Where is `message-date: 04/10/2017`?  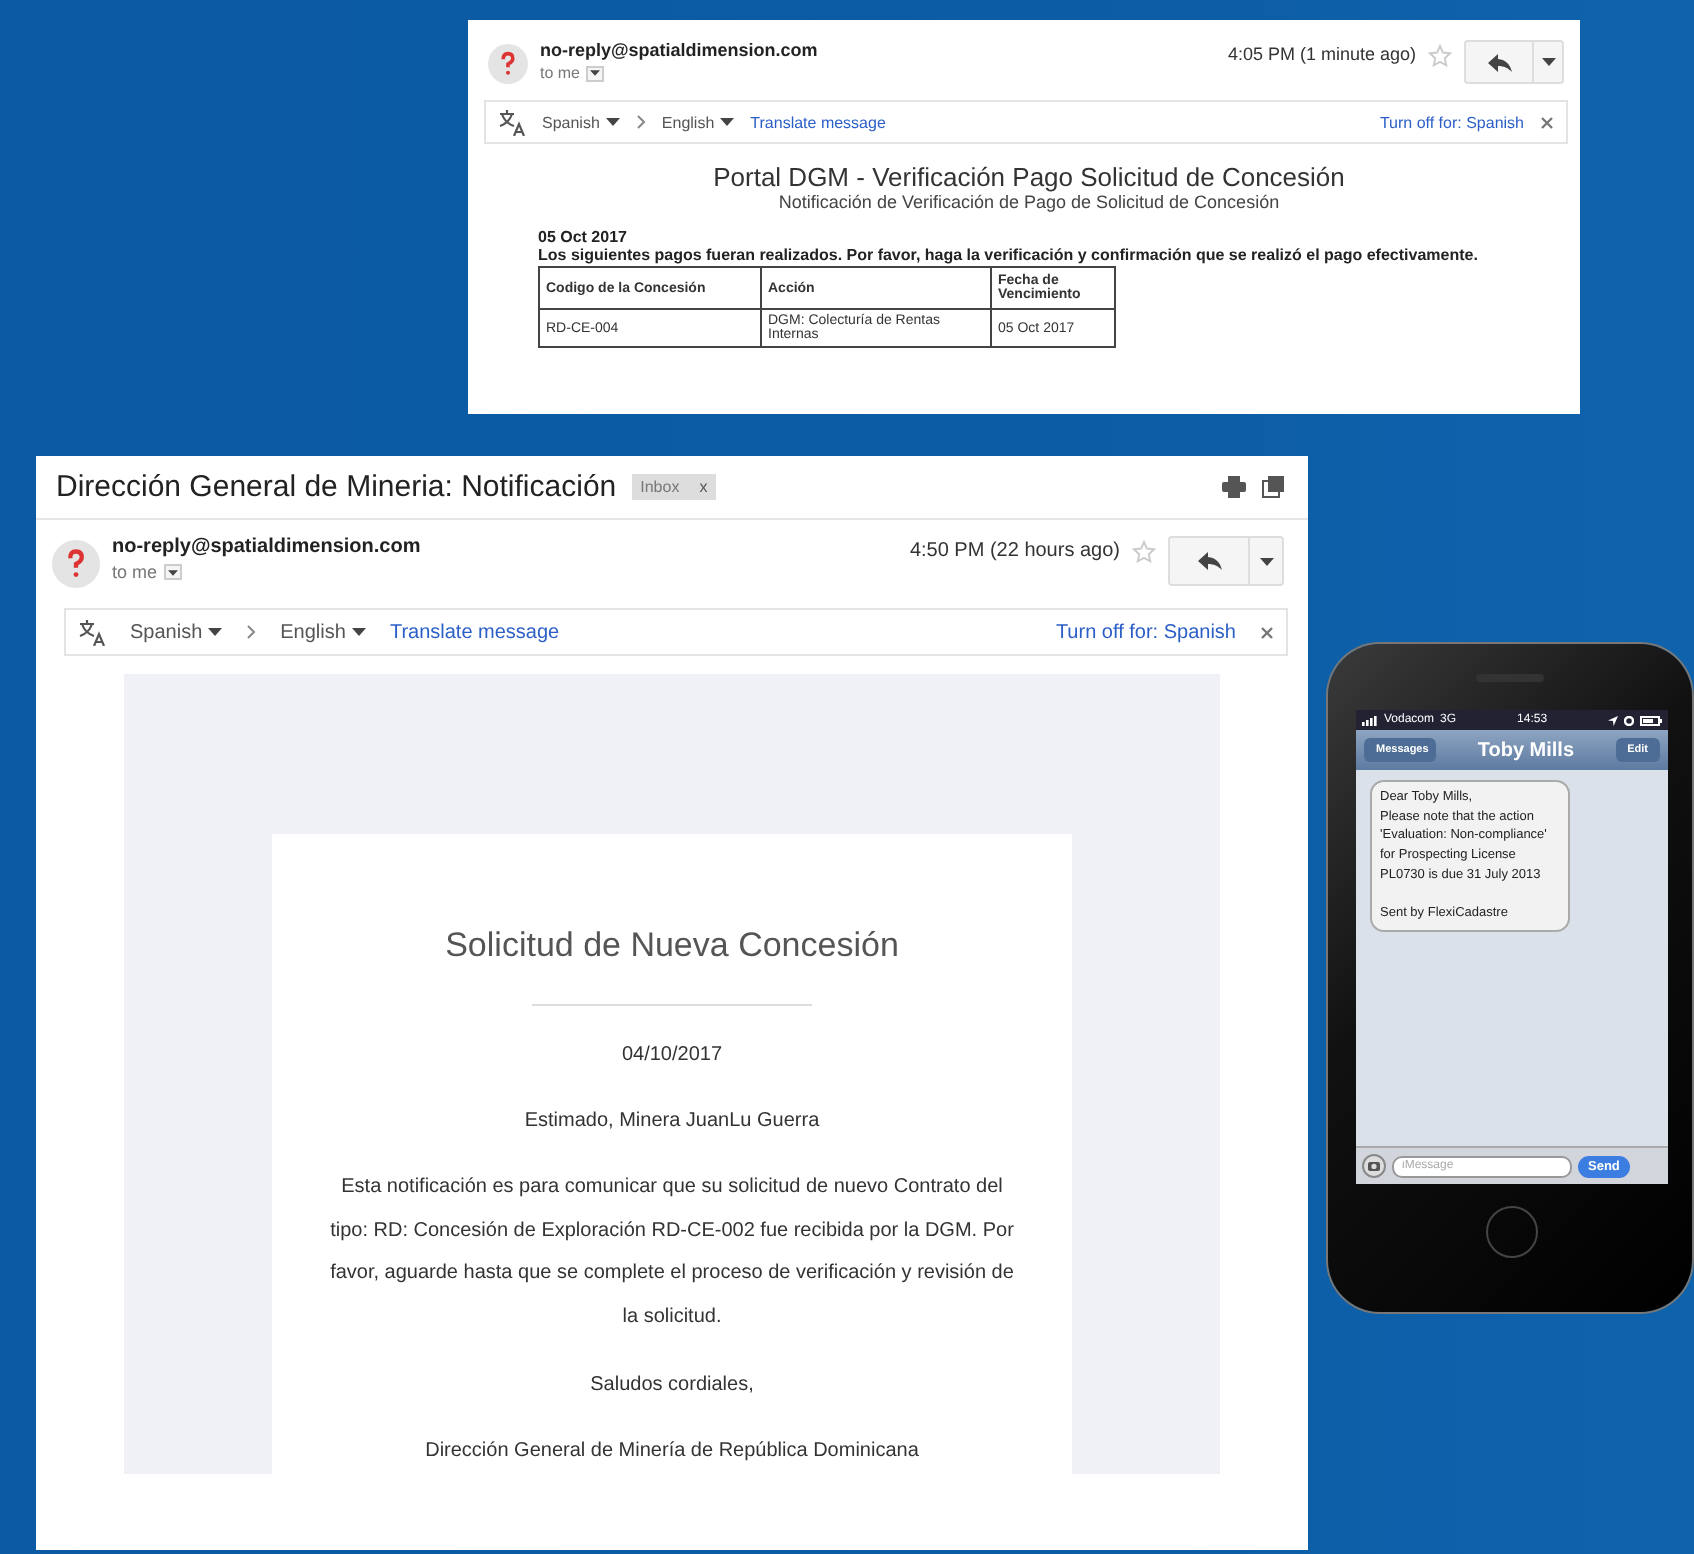
message-date: 04/10/2017 is located at coordinates (672, 1056).